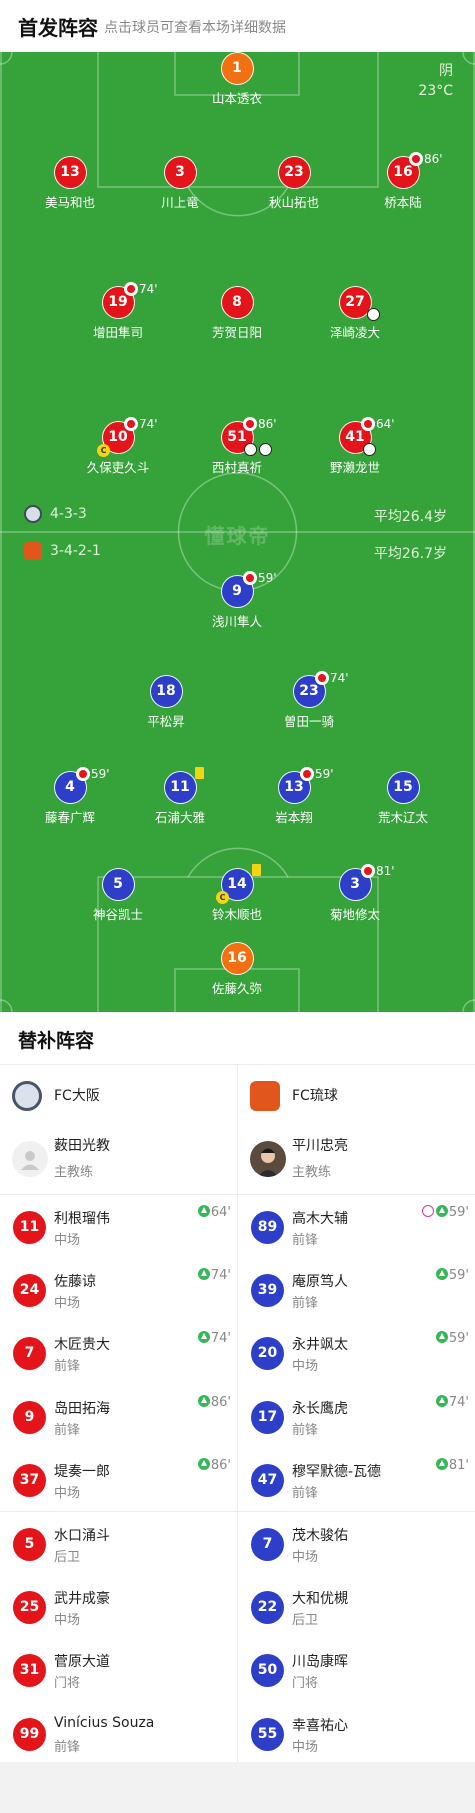 Image resolution: width=475 pixels, height=1813 pixels. What do you see at coordinates (356, 1289) in the screenshot?
I see `substitute-row: 39 庵原笃人 前锋 59'` at bounding box center [356, 1289].